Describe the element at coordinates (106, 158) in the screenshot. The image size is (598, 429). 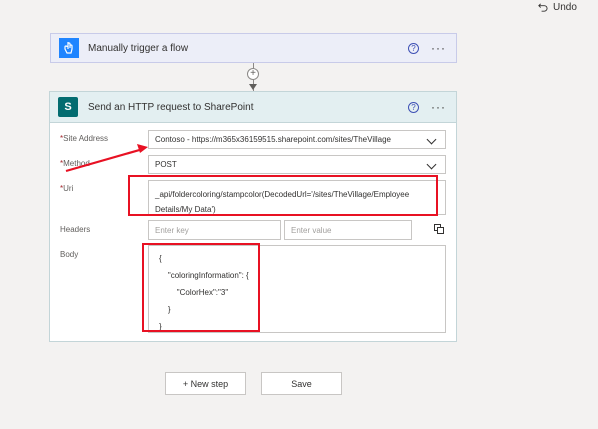
I see `annotation-arrow` at that location.